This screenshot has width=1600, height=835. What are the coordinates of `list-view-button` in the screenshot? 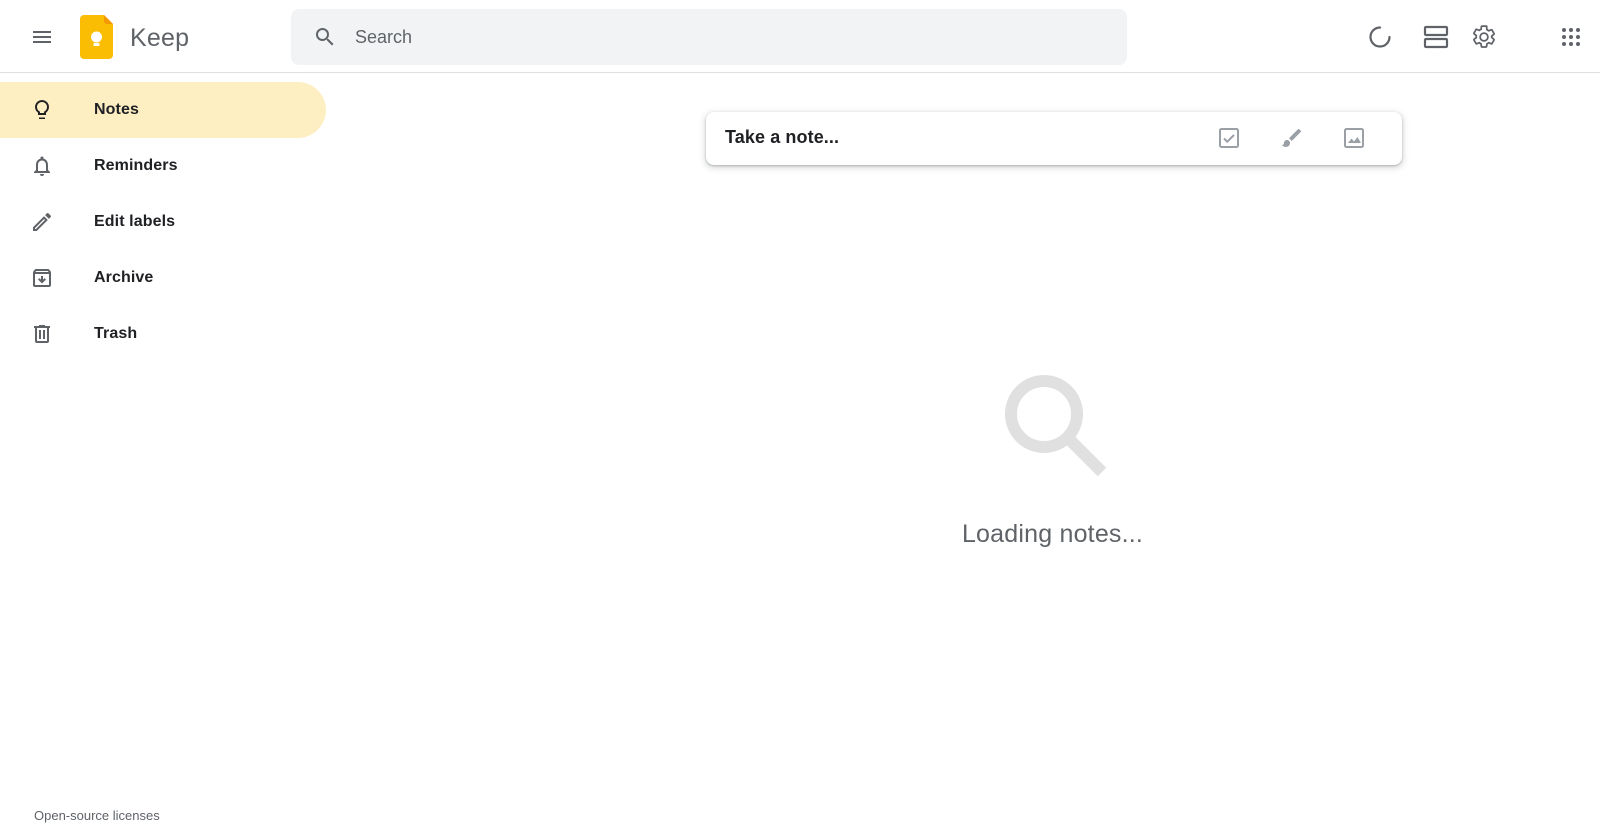 It's located at (1436, 37).